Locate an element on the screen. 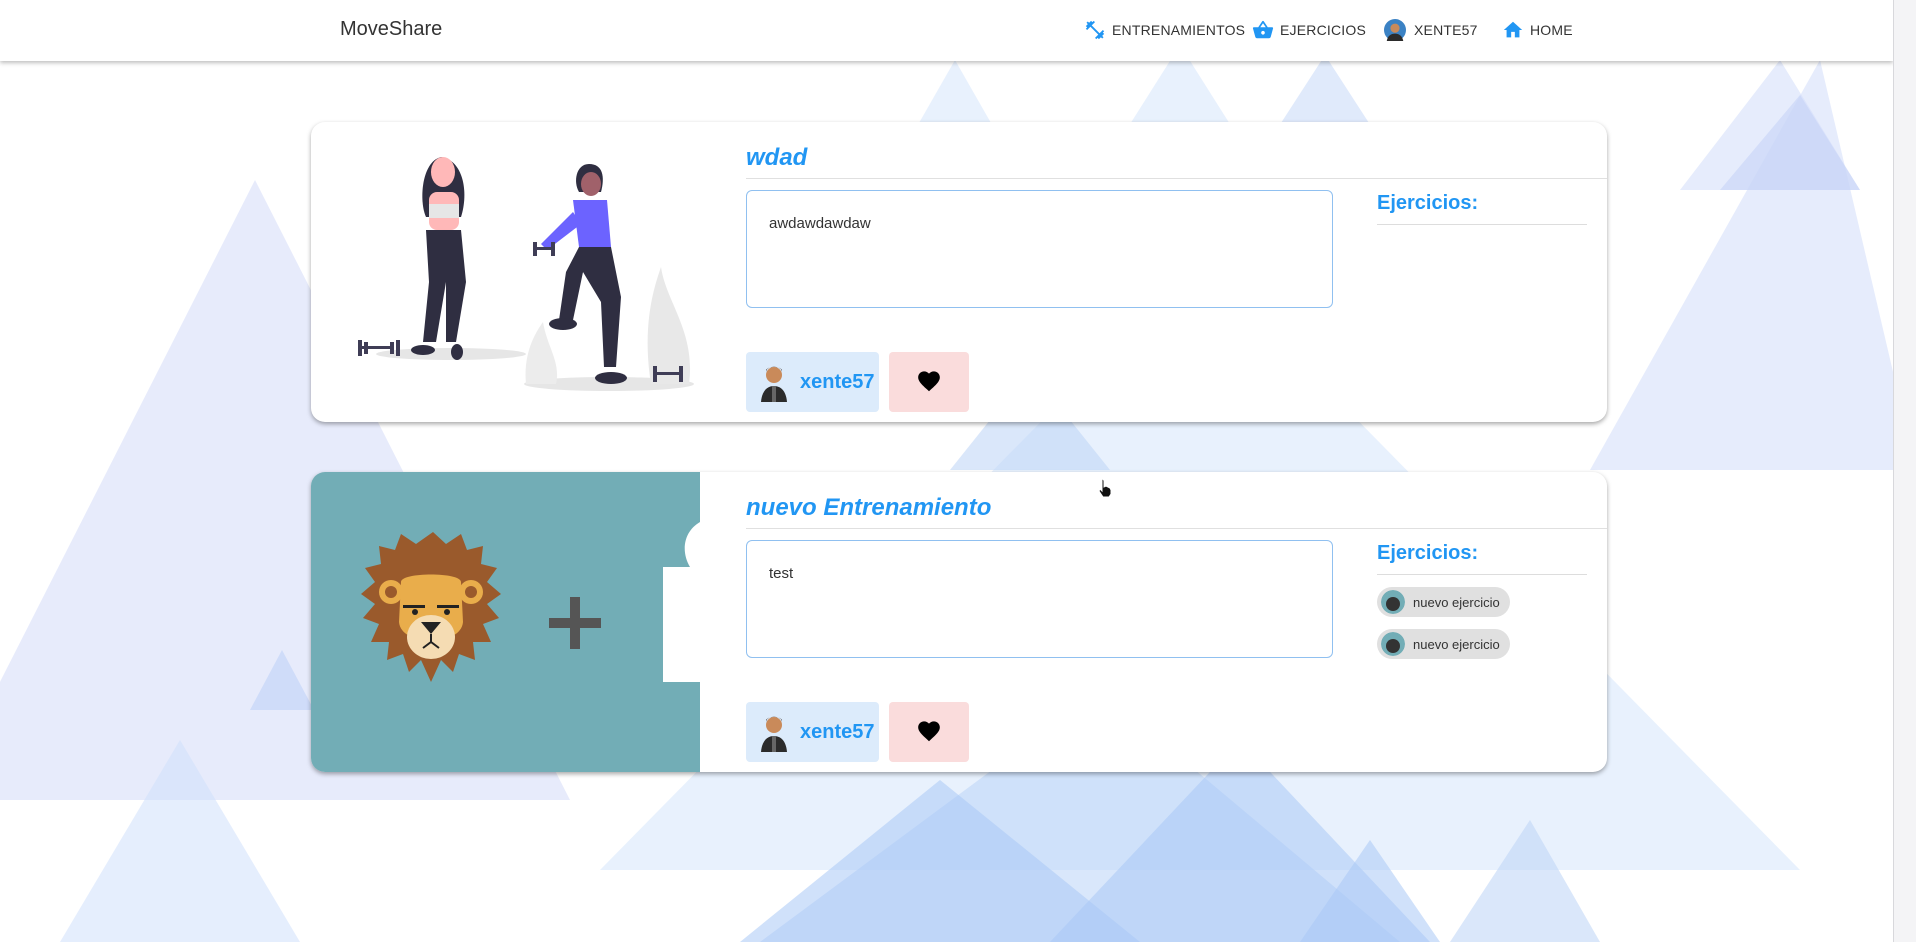 Image resolution: width=1916 pixels, height=942 pixels. description-text: awdawdawdaw is located at coordinates (820, 223).